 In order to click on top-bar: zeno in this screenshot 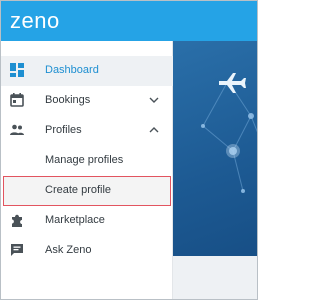, I will do `click(129, 21)`.